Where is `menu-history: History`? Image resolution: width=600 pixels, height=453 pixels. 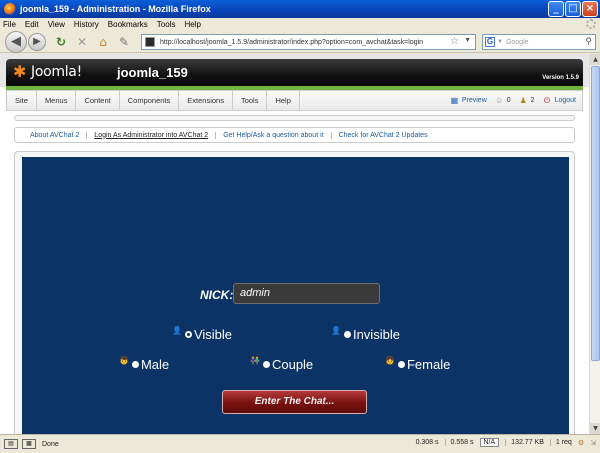
menu-history: History is located at coordinates (86, 24).